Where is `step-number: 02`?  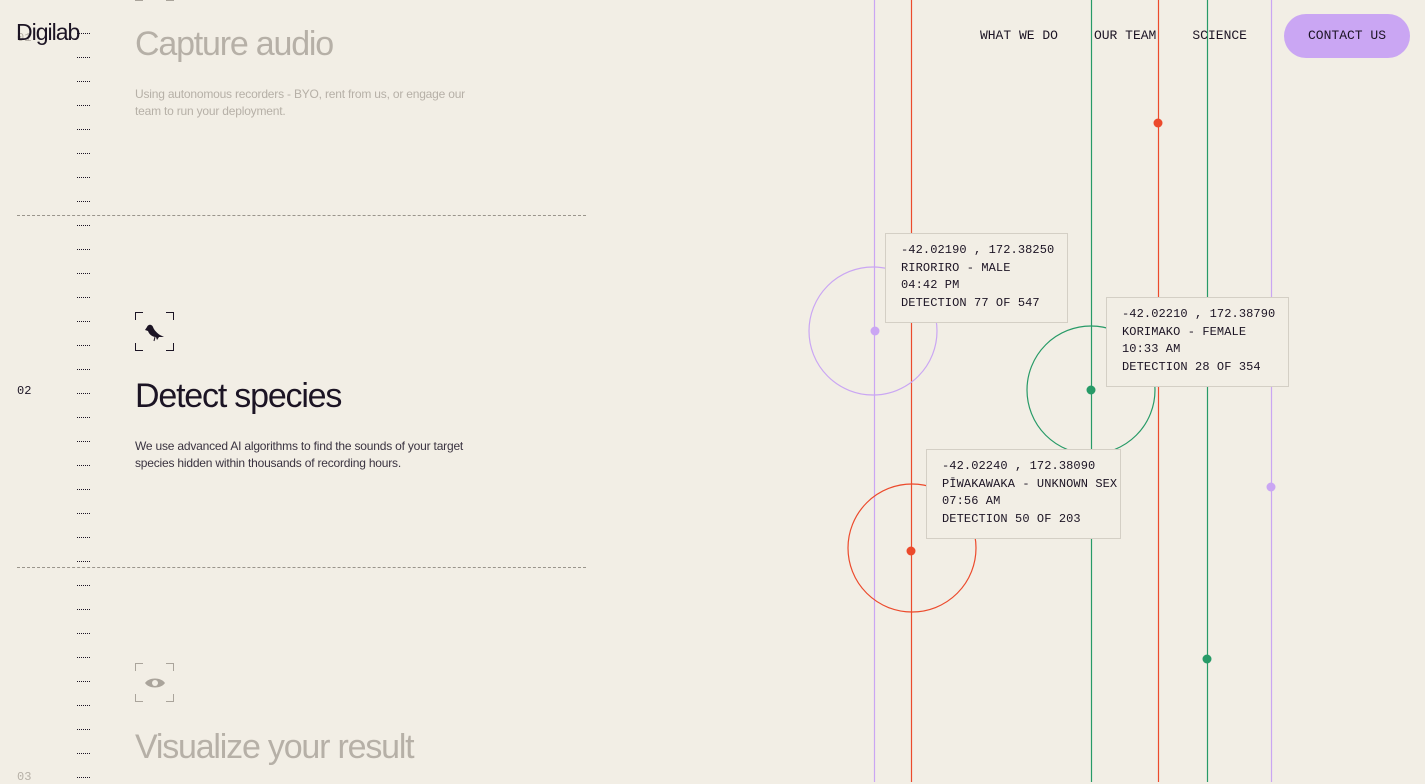
step-number: 02 is located at coordinates (24, 391).